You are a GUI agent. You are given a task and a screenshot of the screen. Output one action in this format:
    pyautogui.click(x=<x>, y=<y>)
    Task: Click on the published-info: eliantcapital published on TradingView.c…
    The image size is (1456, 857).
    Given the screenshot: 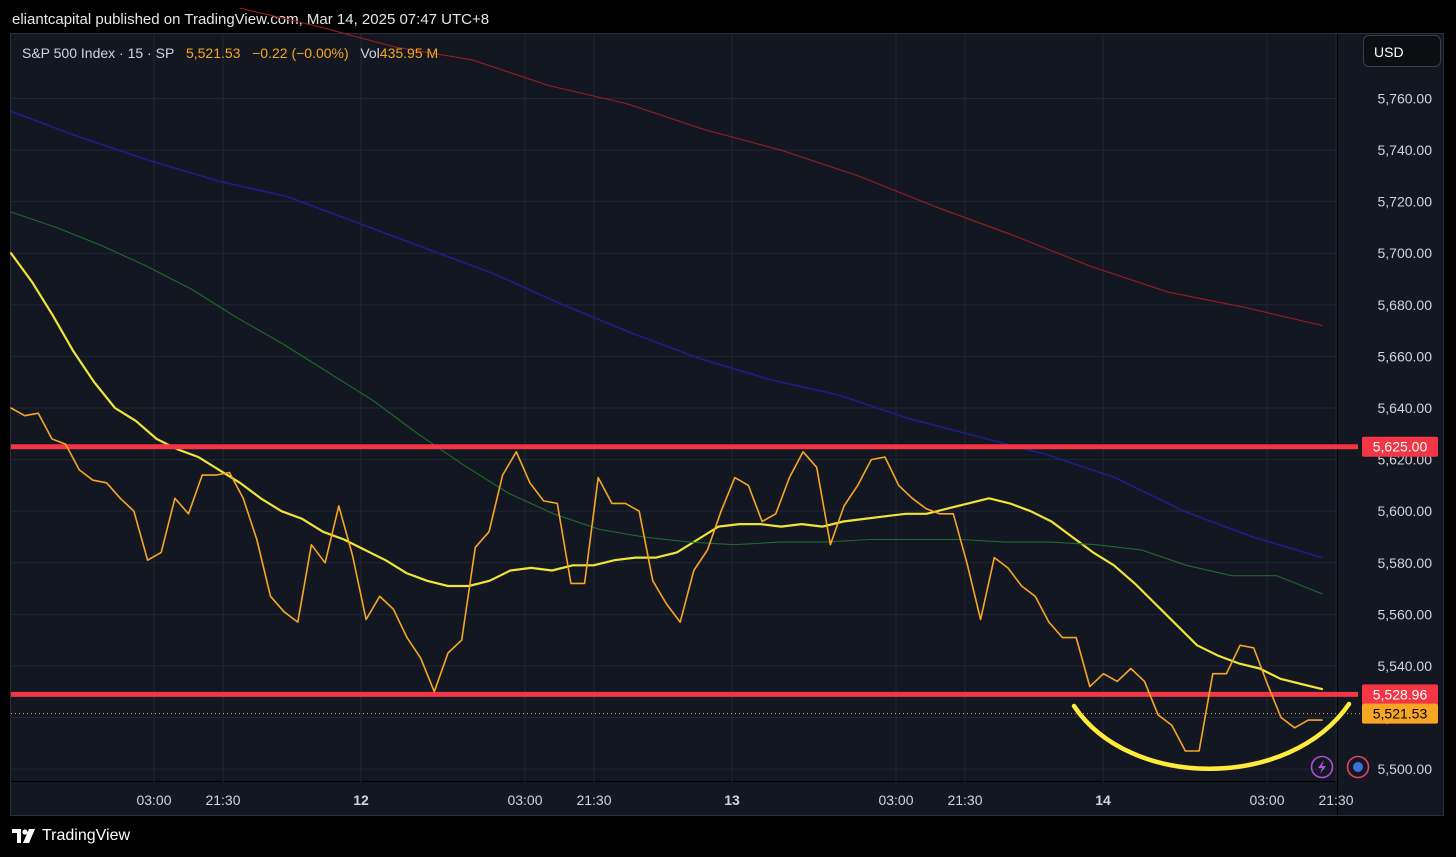 What is the action you would take?
    pyautogui.click(x=251, y=19)
    